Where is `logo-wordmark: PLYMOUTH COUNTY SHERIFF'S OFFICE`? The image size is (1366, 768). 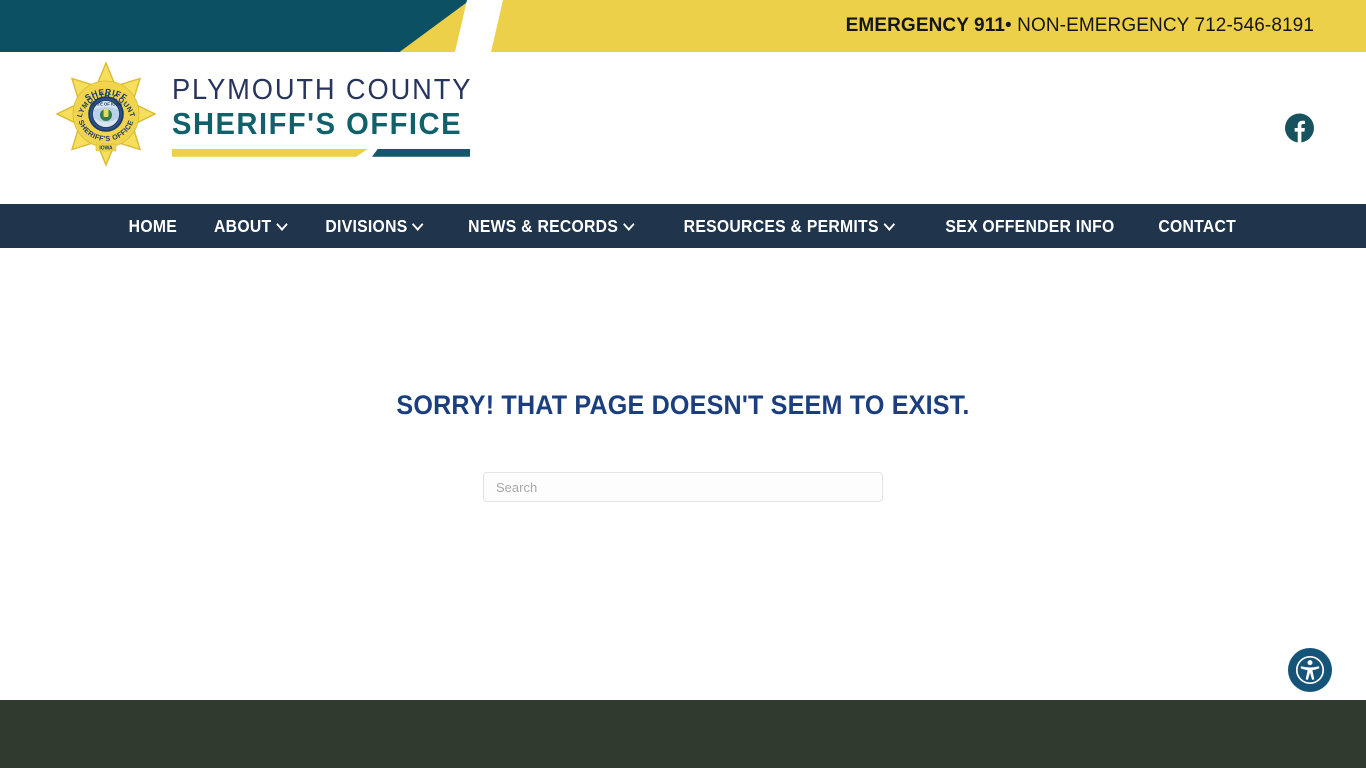 logo-wordmark: PLYMOUTH COUNTY SHERIFF'S OFFICE is located at coordinates (331, 114).